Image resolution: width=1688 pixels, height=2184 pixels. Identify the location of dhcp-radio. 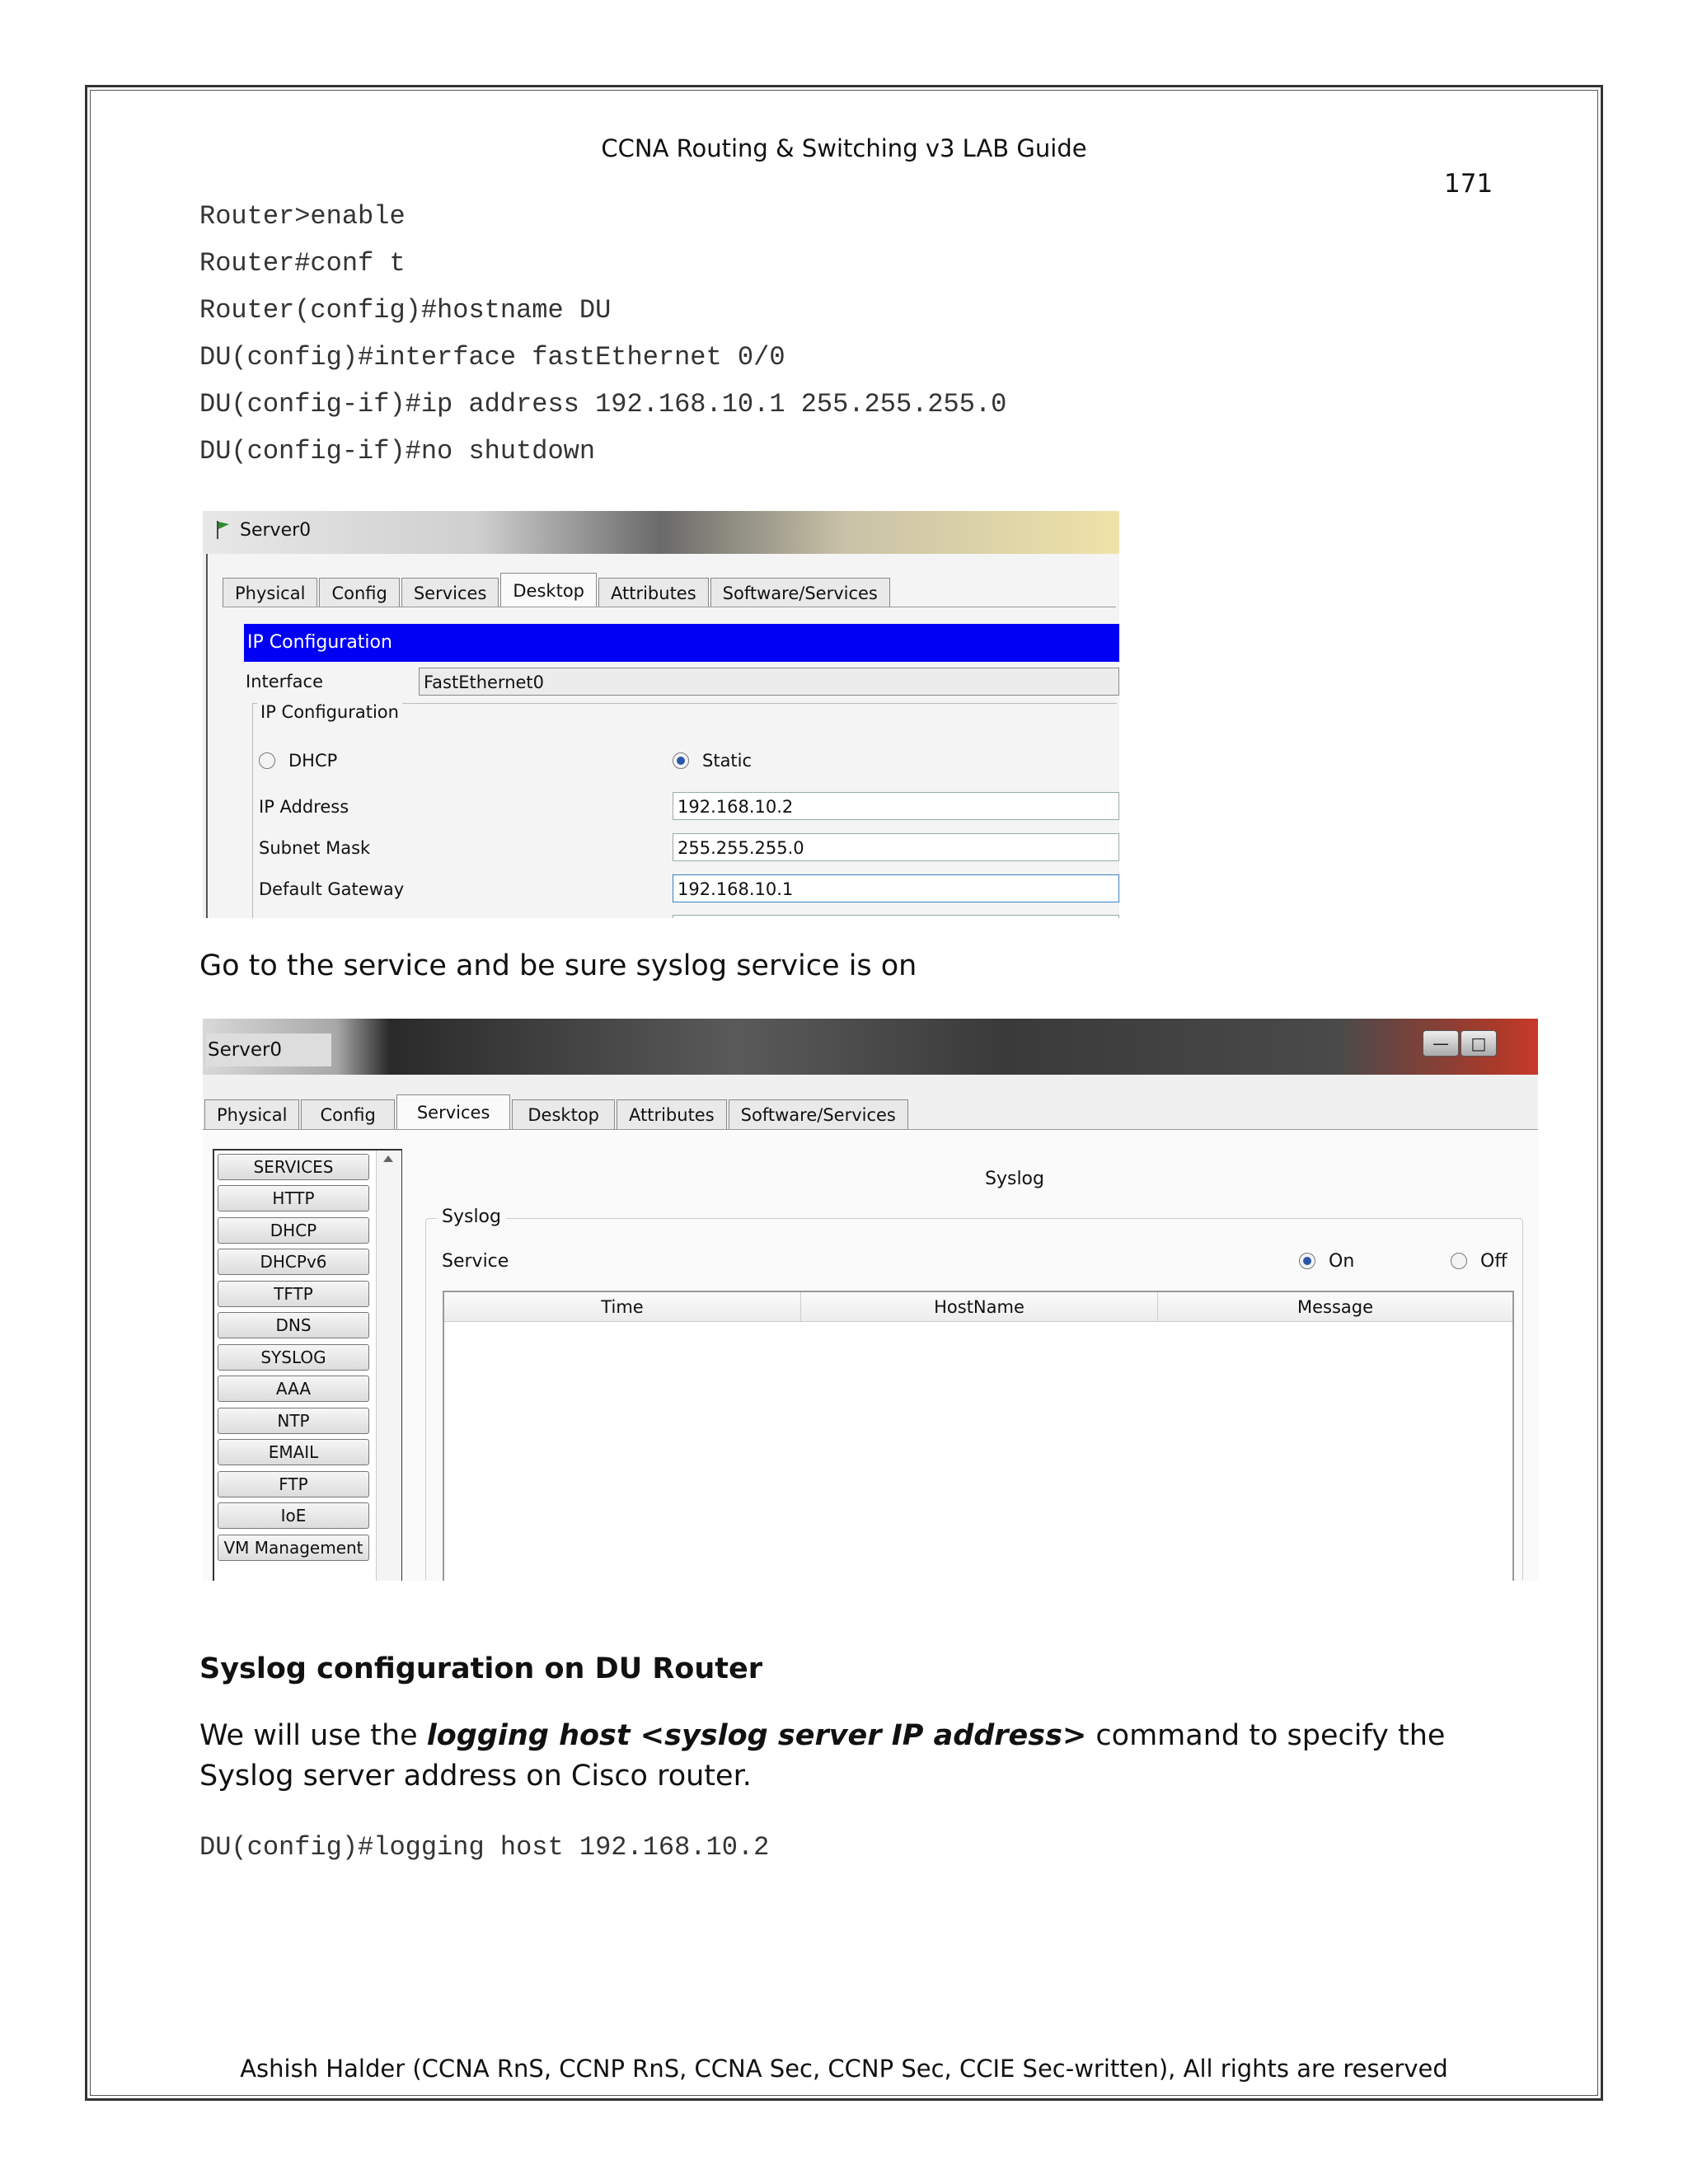
(267, 760).